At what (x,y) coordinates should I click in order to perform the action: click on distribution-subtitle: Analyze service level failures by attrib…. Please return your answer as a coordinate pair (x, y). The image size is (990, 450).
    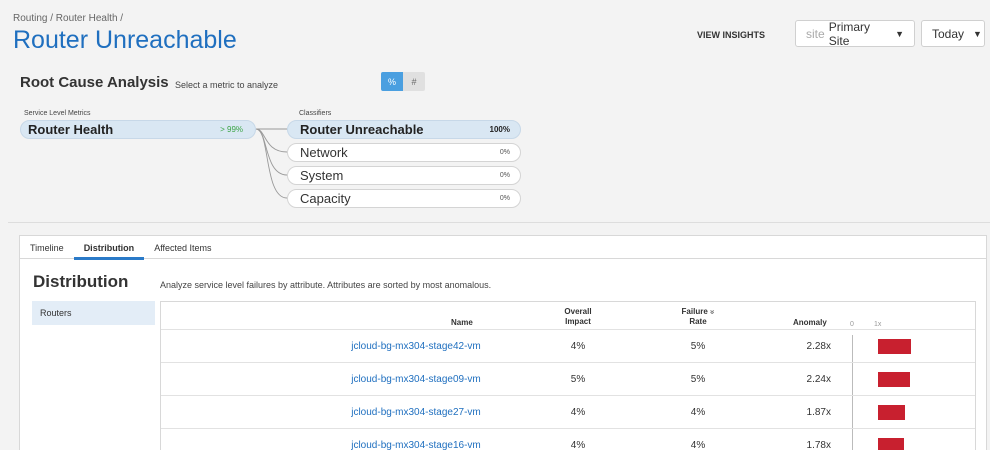
    Looking at the image, I should click on (326, 285).